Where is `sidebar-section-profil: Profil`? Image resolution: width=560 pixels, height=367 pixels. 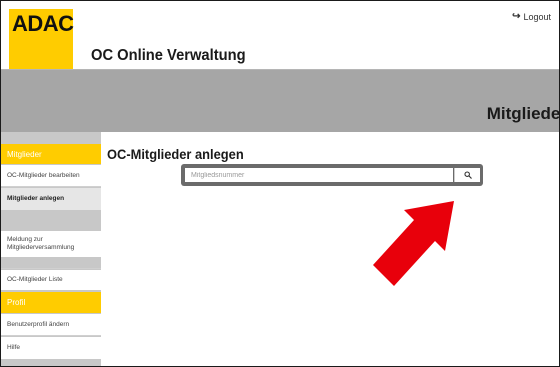 sidebar-section-profil: Profil is located at coordinates (51, 302).